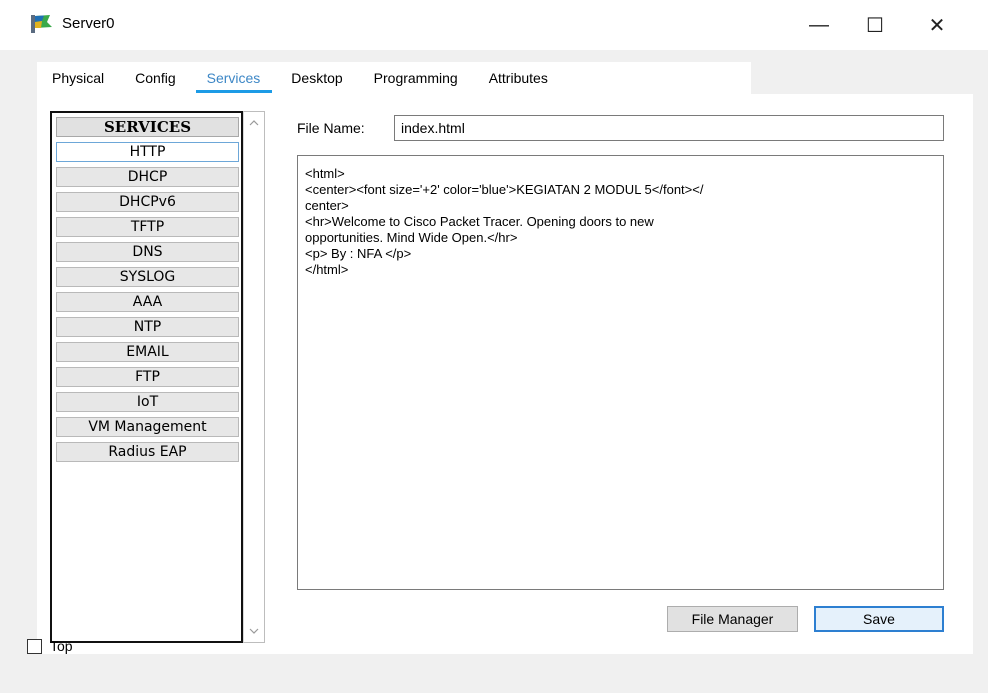 The height and width of the screenshot is (693, 988). I want to click on top-option: Top, so click(50, 646).